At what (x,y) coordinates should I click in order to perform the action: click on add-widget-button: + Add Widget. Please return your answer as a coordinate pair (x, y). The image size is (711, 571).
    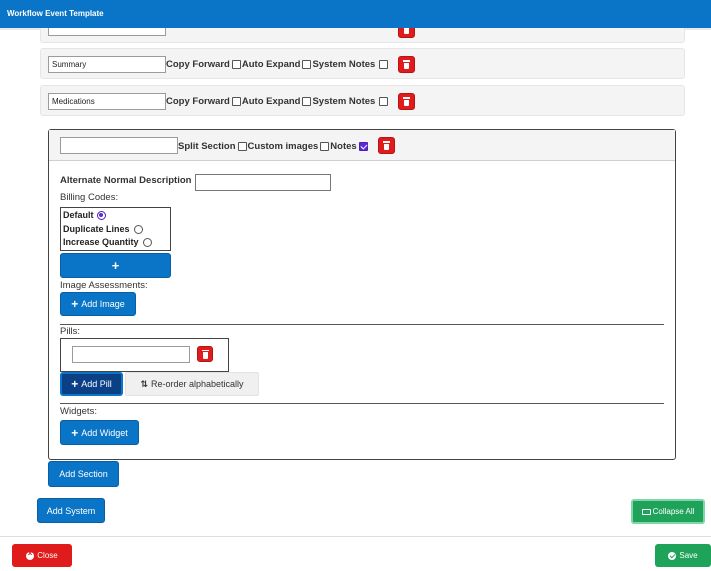
    Looking at the image, I should click on (99, 432).